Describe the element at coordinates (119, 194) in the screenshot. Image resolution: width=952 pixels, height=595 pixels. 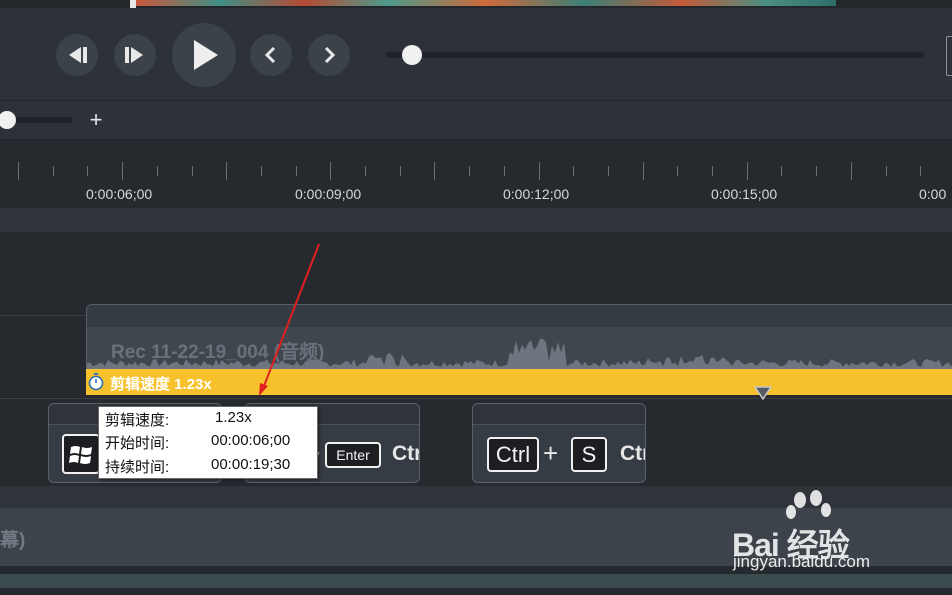
I see `ruler-label: 0:00:06;00` at that location.